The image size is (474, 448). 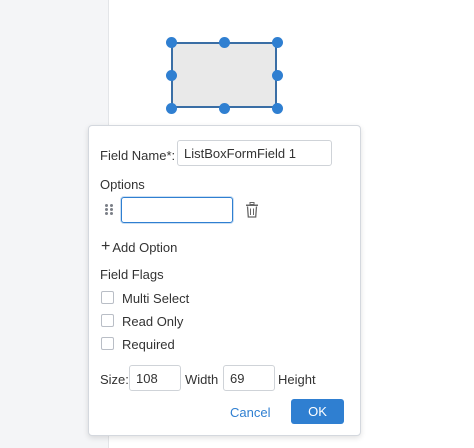 I want to click on height-label: Height, so click(x=297, y=379).